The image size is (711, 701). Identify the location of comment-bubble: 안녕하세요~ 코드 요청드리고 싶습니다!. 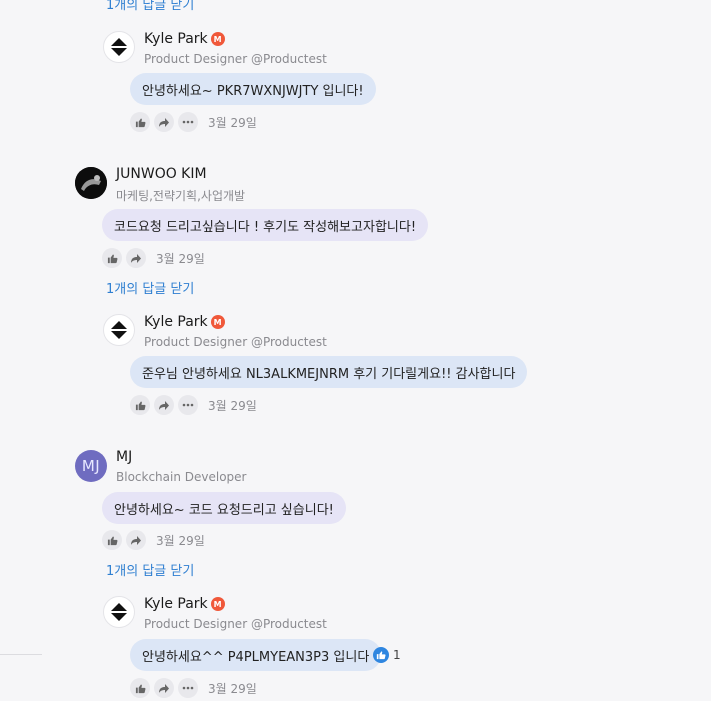
(224, 508).